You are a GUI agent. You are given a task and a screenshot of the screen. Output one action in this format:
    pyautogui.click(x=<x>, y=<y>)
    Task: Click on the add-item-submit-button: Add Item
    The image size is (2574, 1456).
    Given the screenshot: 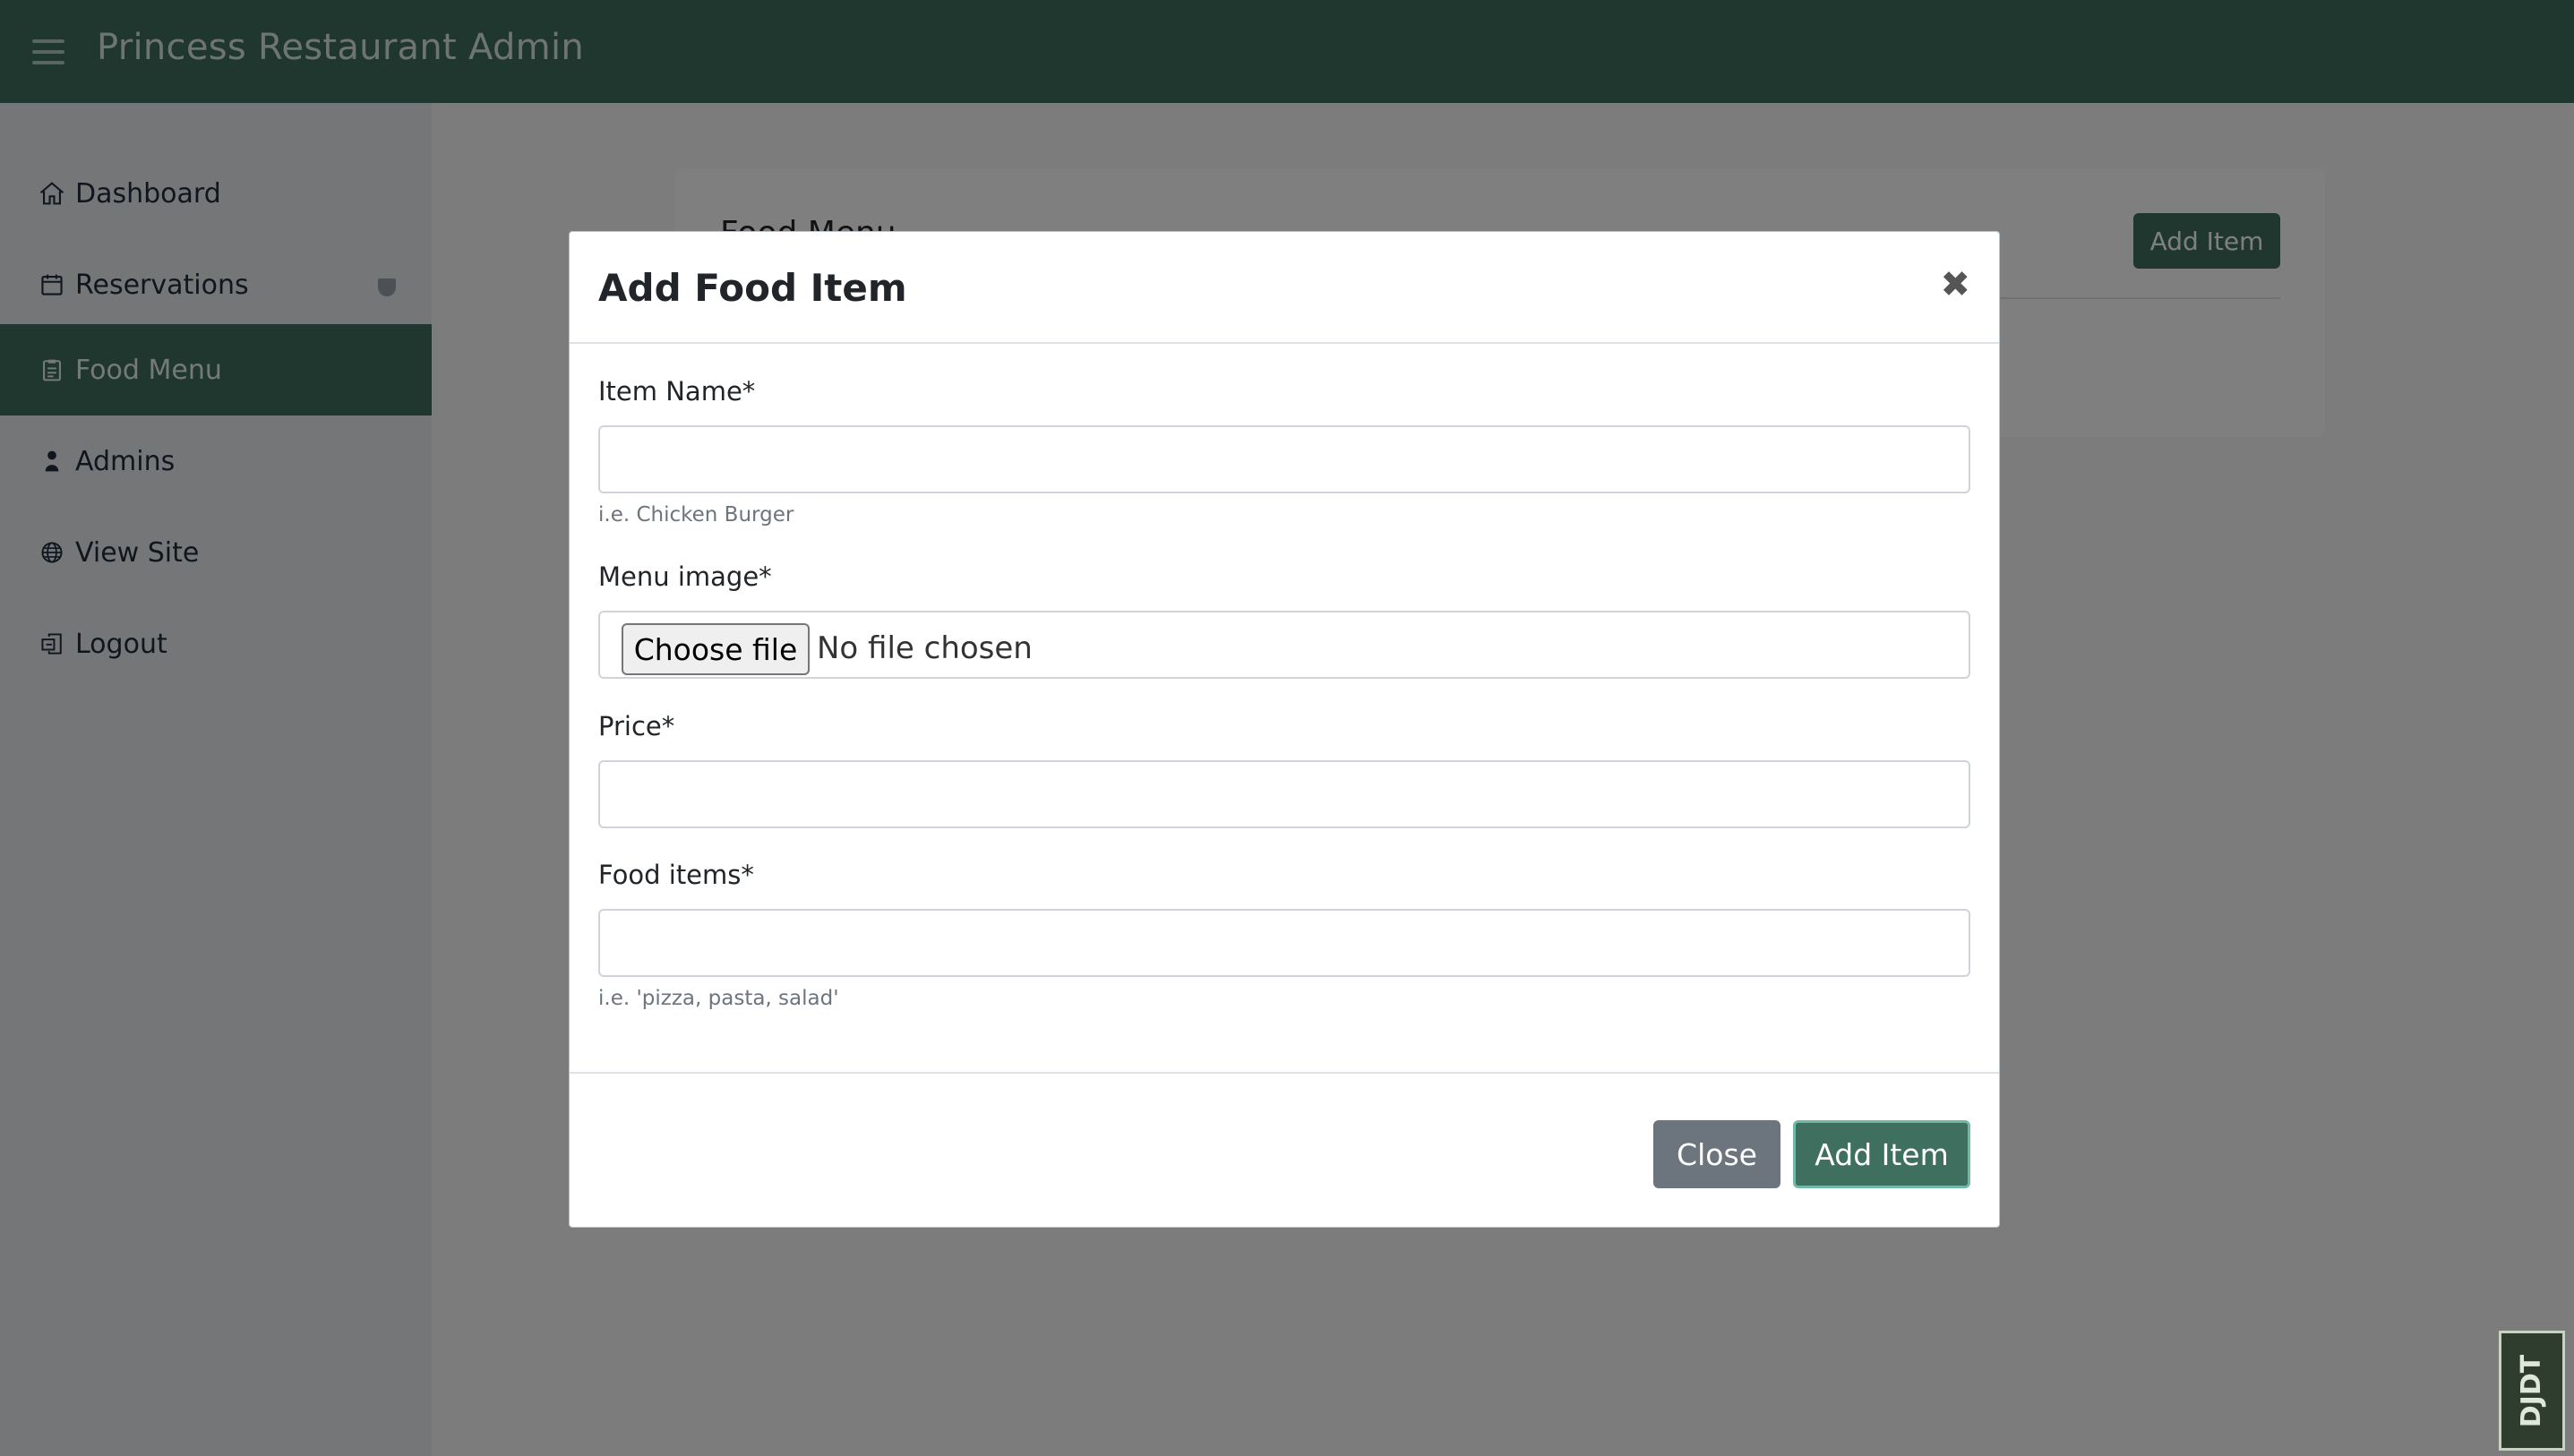 What is the action you would take?
    pyautogui.click(x=1881, y=1154)
    